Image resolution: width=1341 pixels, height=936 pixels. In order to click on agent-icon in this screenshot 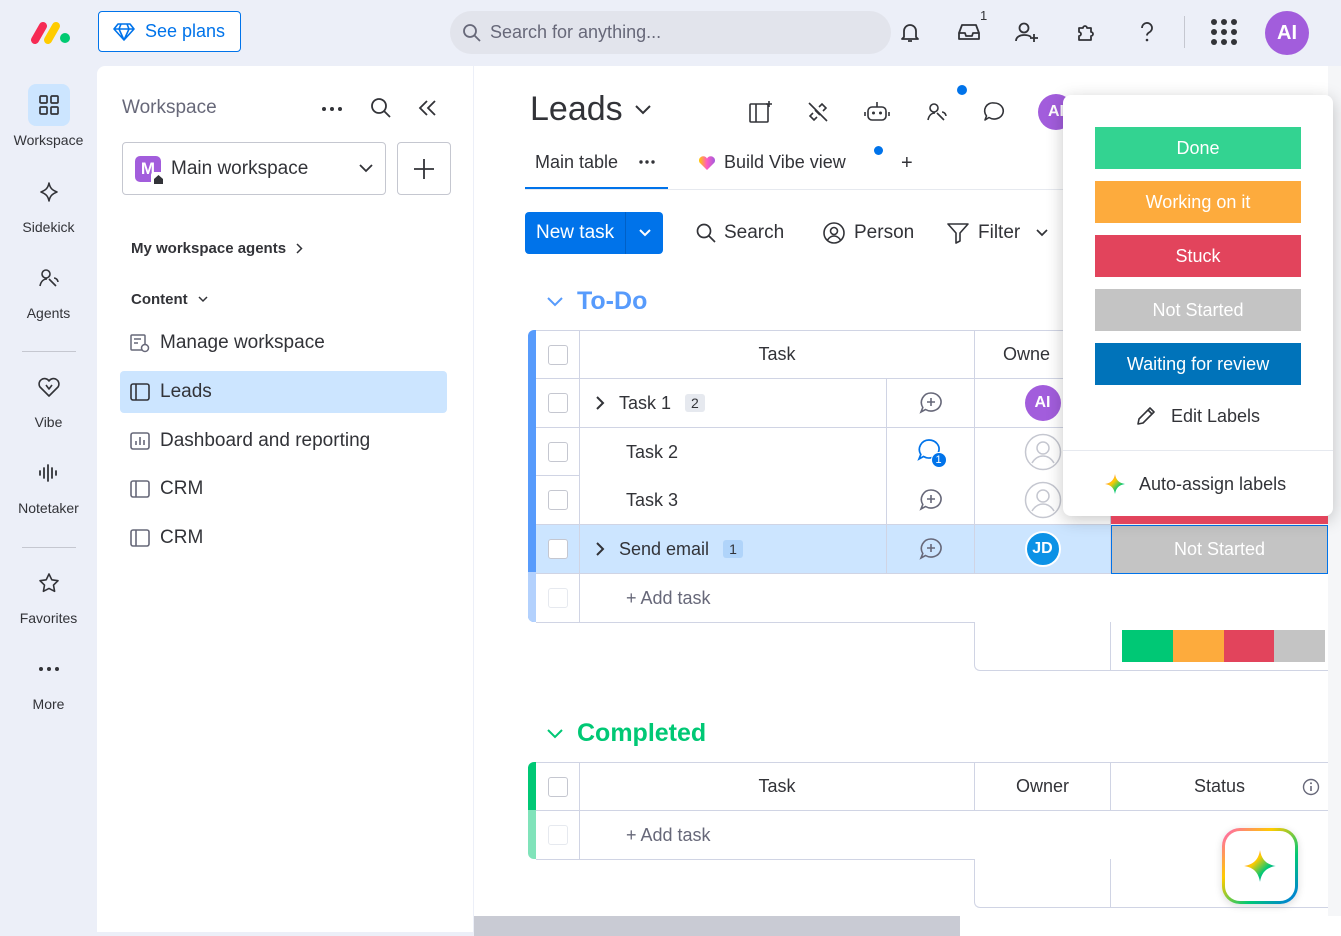, I will do `click(937, 112)`.